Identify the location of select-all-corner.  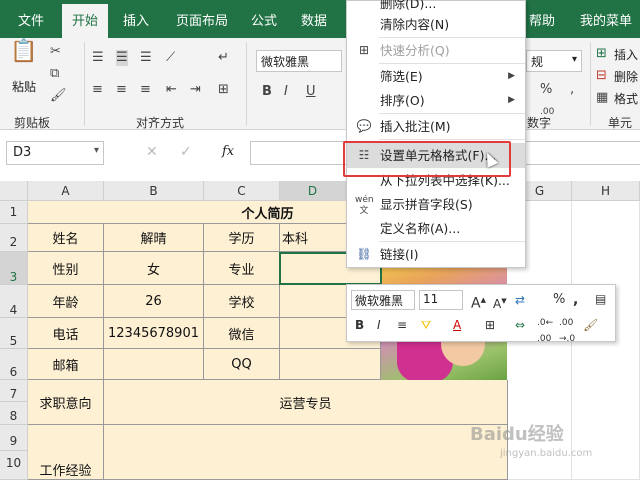
(14, 191).